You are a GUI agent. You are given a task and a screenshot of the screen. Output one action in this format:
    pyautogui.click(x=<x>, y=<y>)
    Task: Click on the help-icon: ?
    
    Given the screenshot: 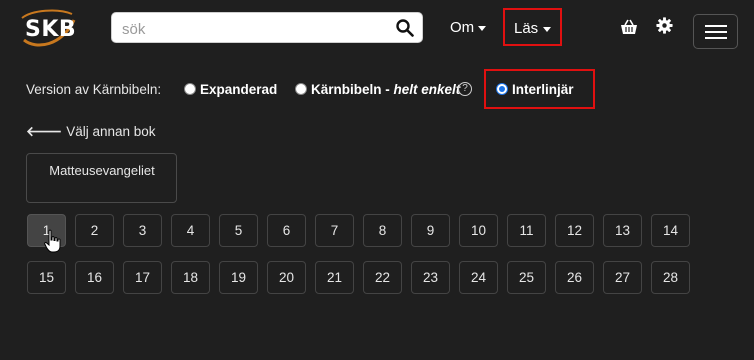 What is the action you would take?
    pyautogui.click(x=465, y=89)
    